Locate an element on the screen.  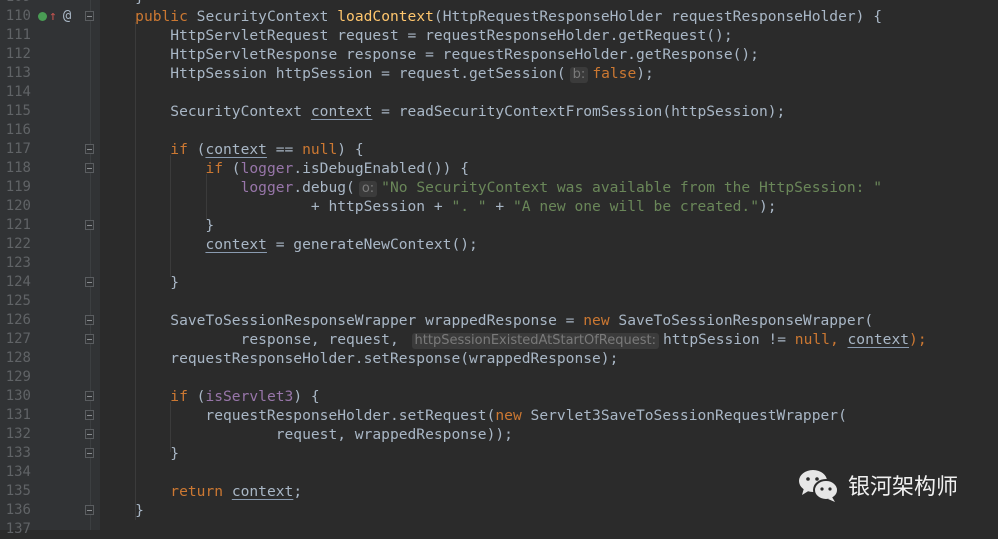
line-number: 127 is located at coordinates (18, 339).